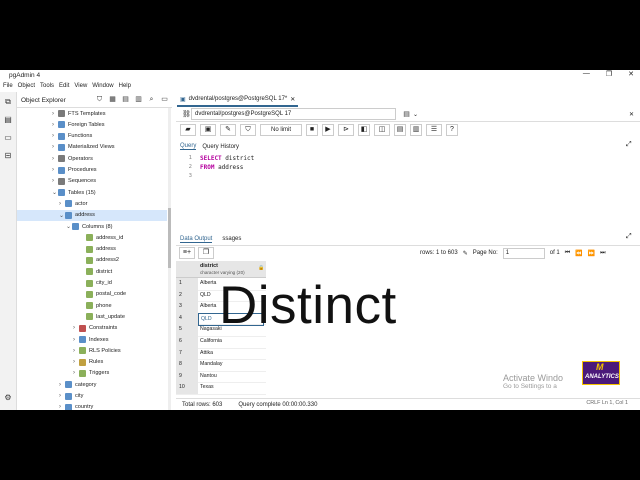 The image size is (640, 480). I want to click on tree-node: ⌄ Tables (15), so click(74, 192).